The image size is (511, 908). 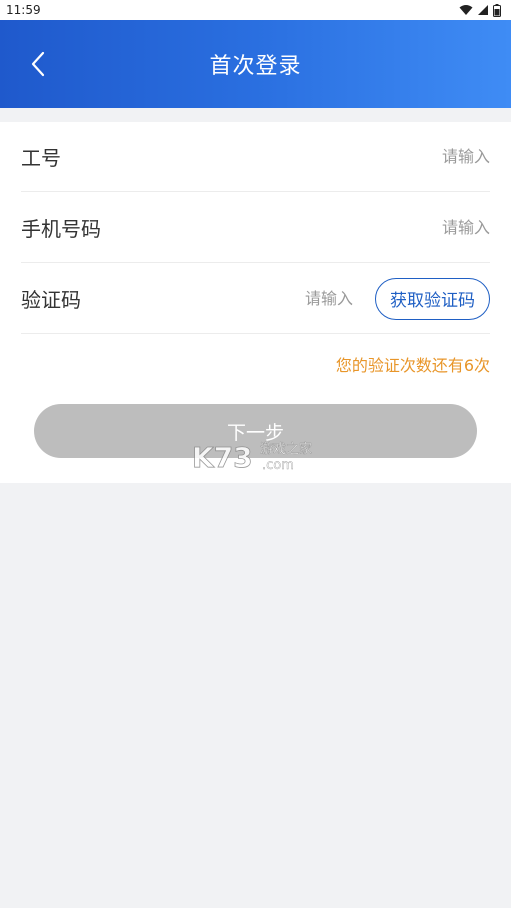 What do you see at coordinates (410, 227) in the screenshot?
I see `phone-input` at bounding box center [410, 227].